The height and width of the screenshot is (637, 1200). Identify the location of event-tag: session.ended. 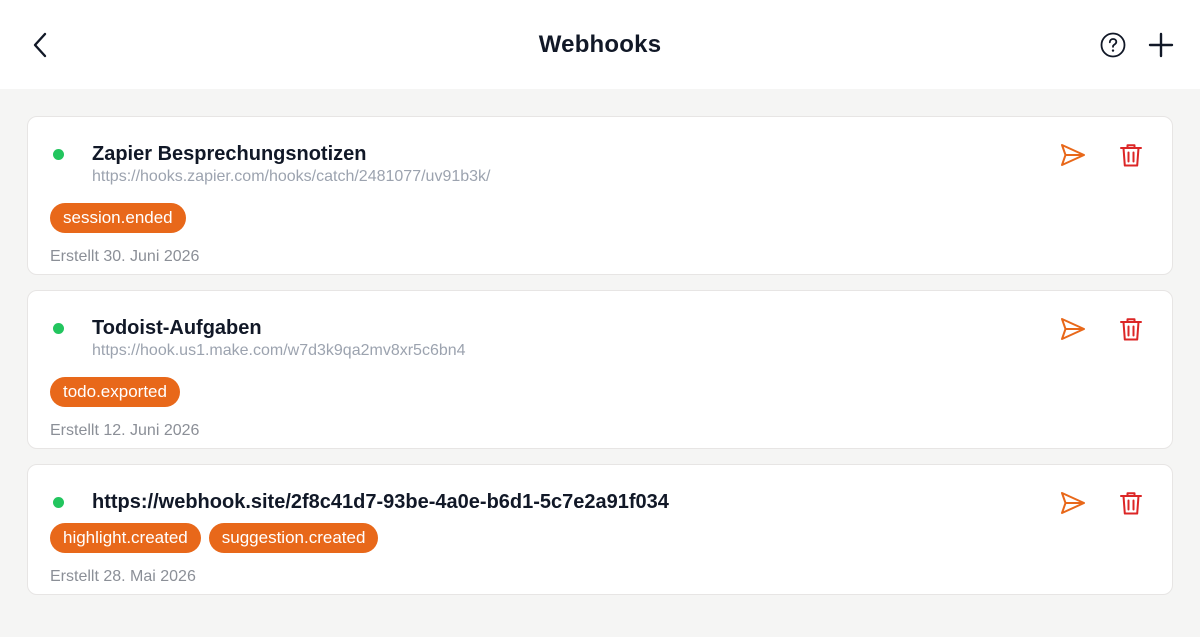
(118, 218).